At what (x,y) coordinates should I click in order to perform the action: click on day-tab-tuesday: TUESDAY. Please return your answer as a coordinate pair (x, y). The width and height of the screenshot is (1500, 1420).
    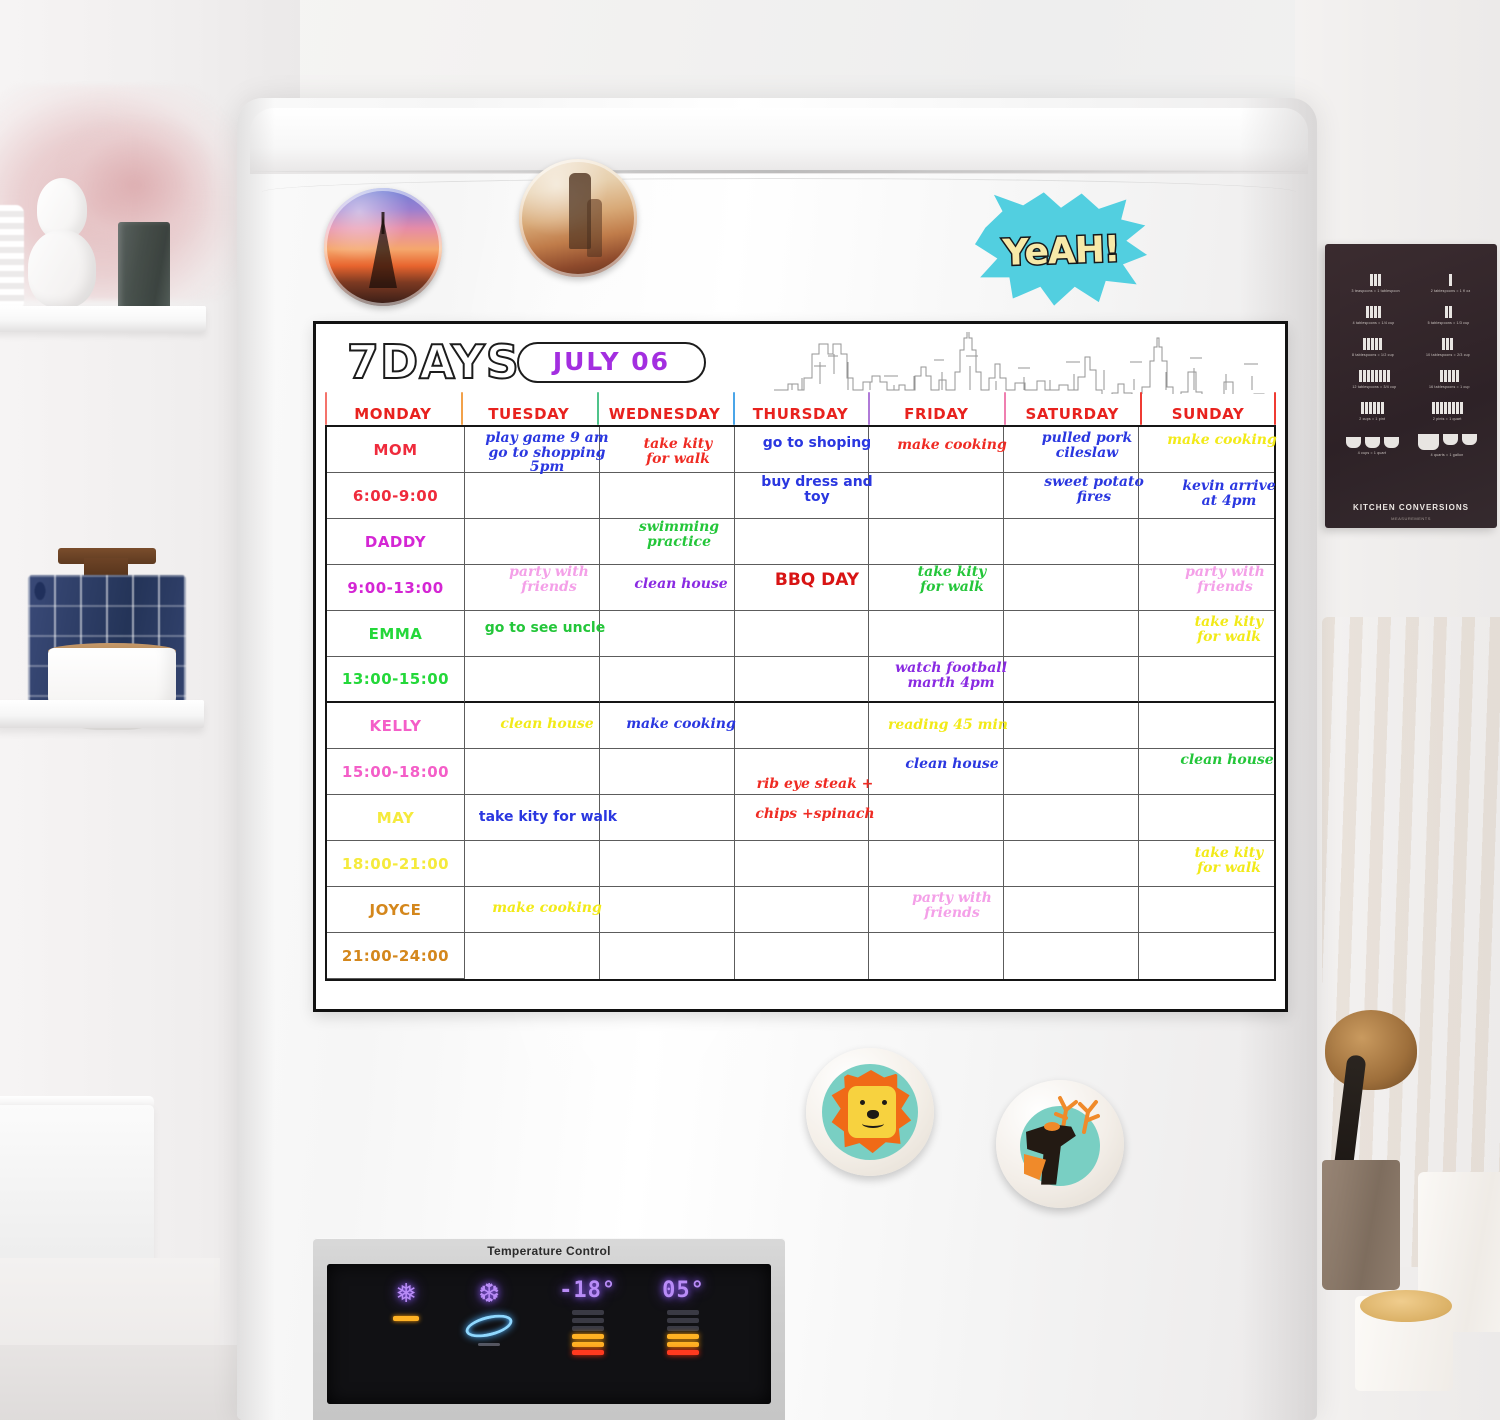
    Looking at the image, I should click on (528, 408).